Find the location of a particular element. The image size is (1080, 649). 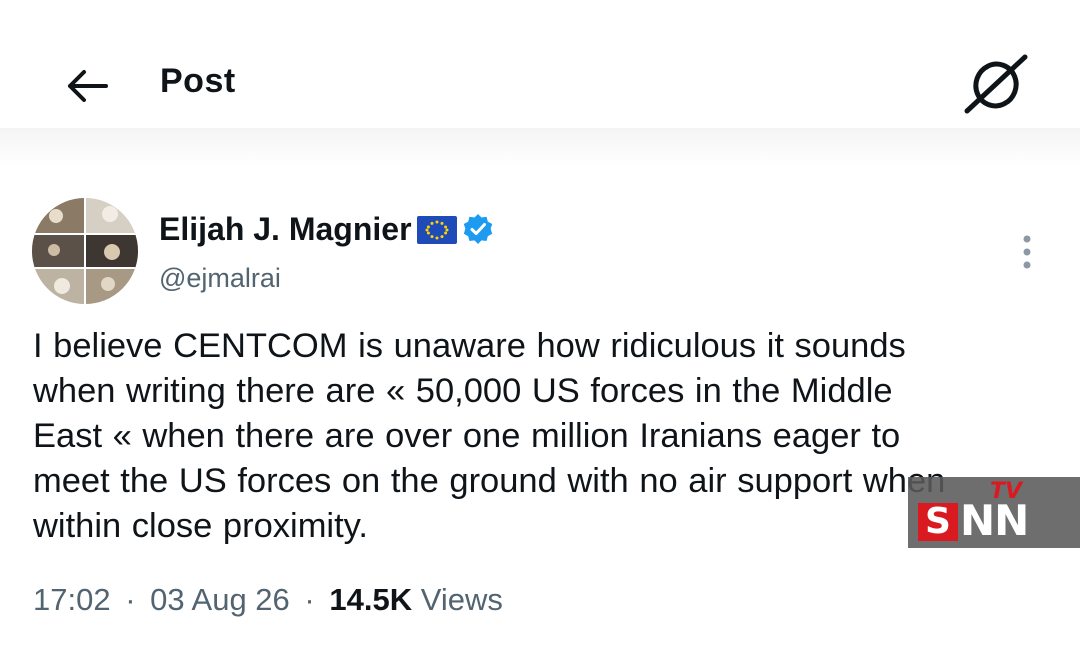

author-handle: @ejmalrai is located at coordinates (220, 278).